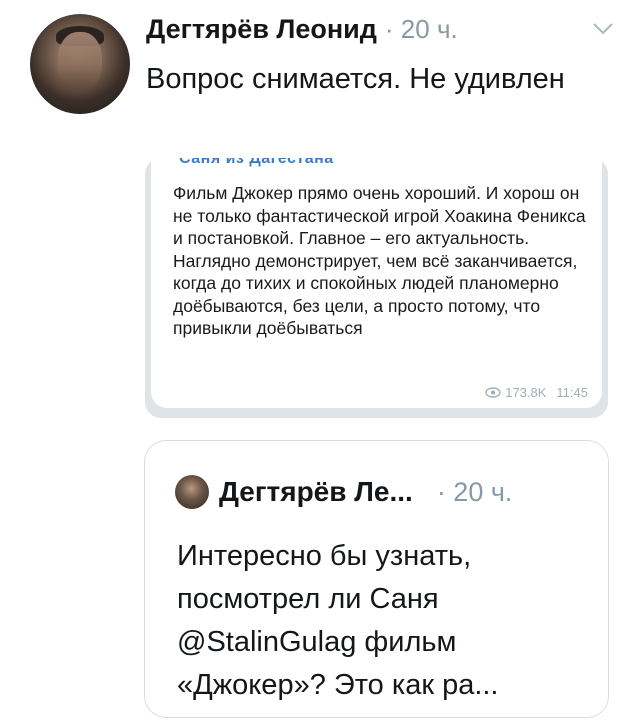 The width and height of the screenshot is (640, 728). What do you see at coordinates (493, 392) in the screenshot?
I see `eye-icon` at bounding box center [493, 392].